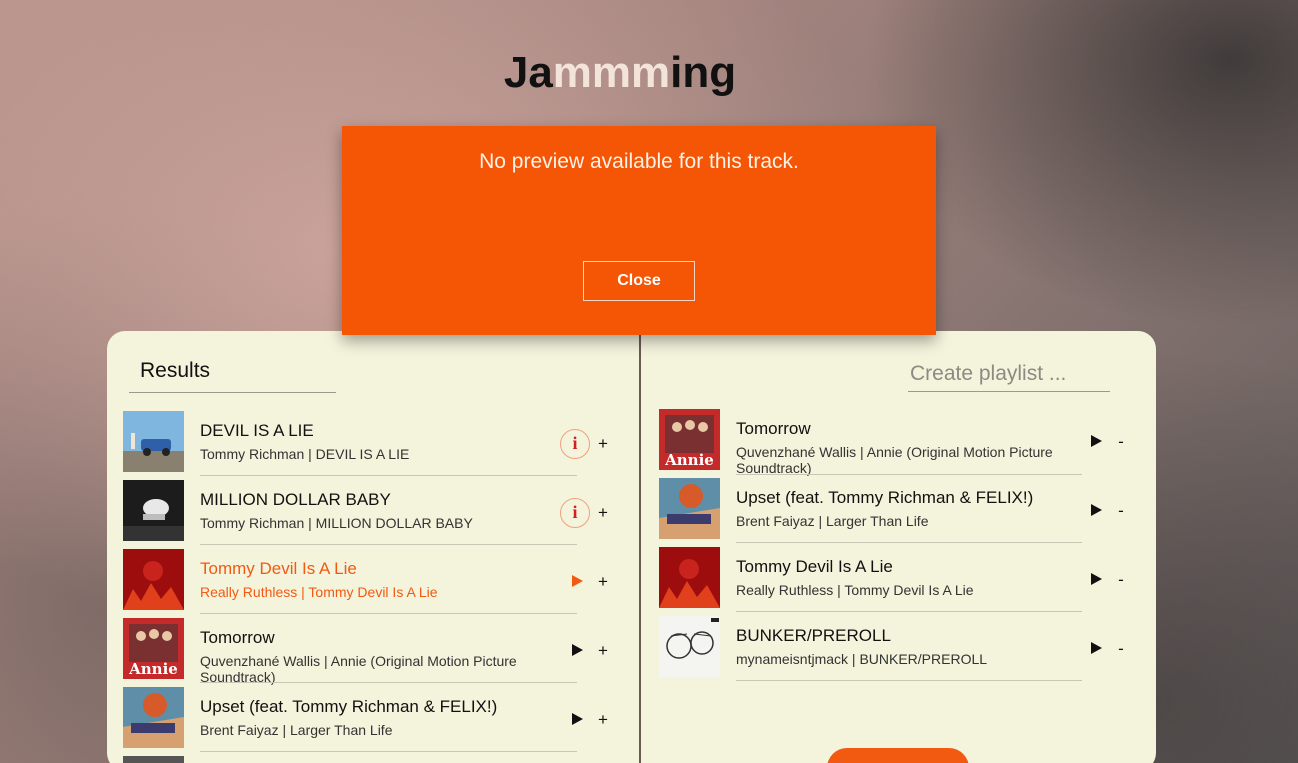 The width and height of the screenshot is (1298, 763). I want to click on track-meta: Tommy Richman | MILLION DOLLAR BABY, so click(336, 523).